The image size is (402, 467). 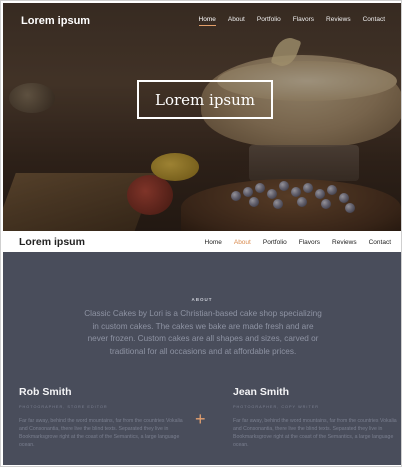 I want to click on hero-brand-logo: Lorem ipsum, so click(x=55, y=21).